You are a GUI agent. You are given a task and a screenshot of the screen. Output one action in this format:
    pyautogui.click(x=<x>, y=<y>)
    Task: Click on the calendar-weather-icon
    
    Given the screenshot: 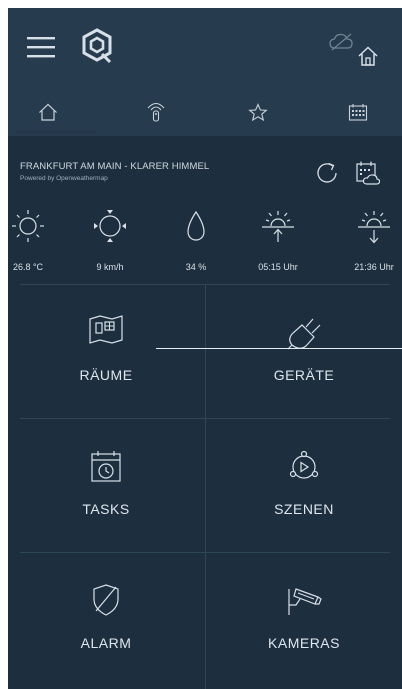 What is the action you would take?
    pyautogui.click(x=368, y=173)
    